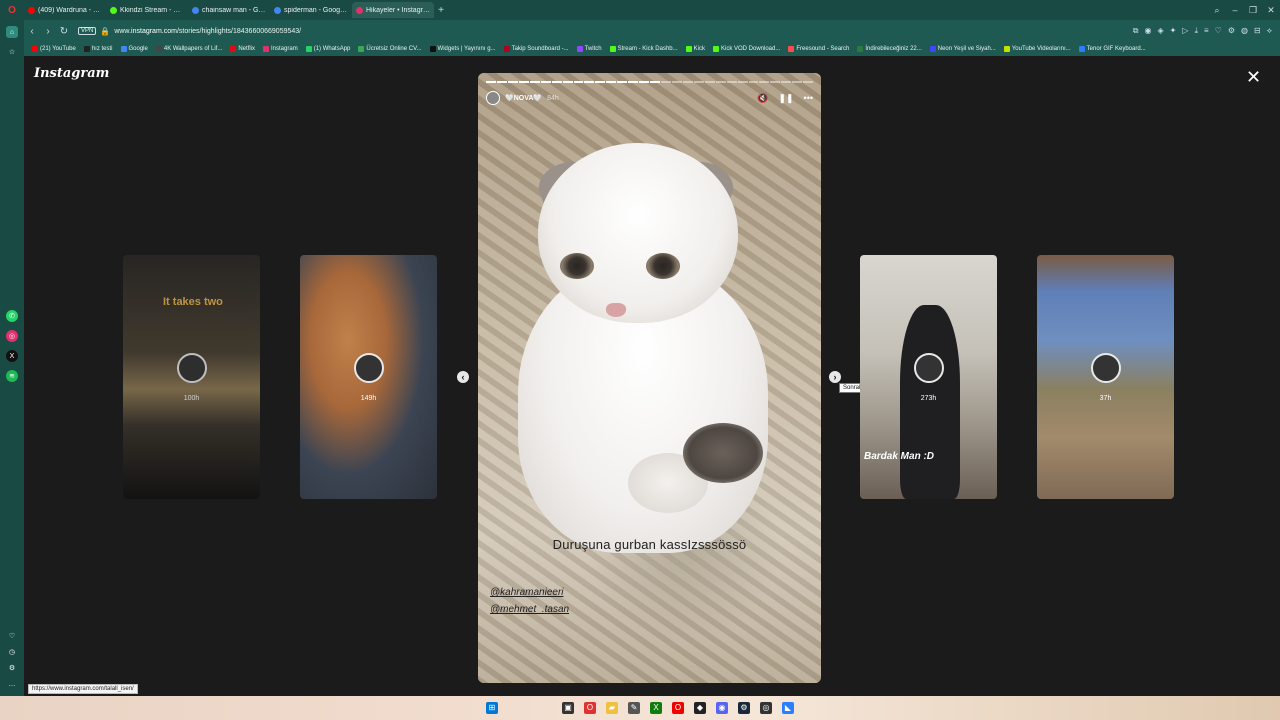 The height and width of the screenshot is (720, 1280). What do you see at coordinates (568, 708) in the screenshot?
I see `task-view-icon: ▣` at bounding box center [568, 708].